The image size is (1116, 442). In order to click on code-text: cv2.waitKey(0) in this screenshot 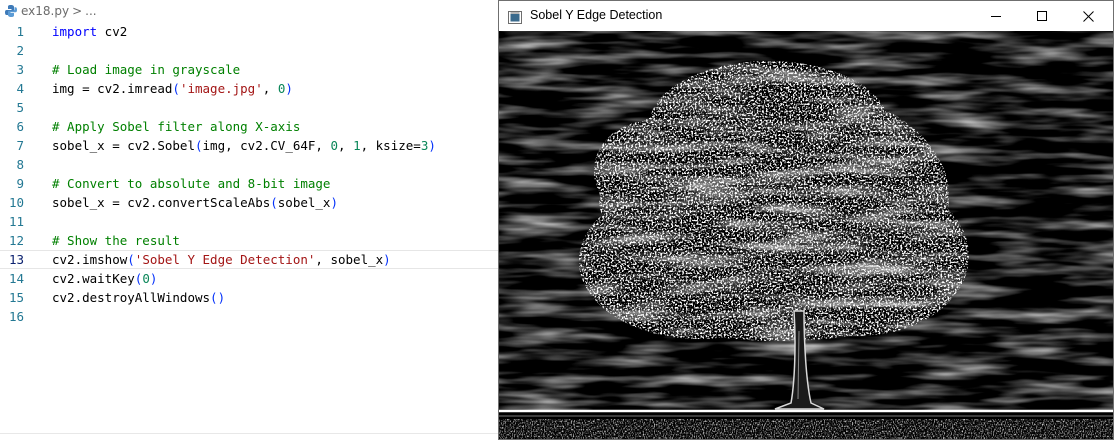, I will do `click(104, 278)`.